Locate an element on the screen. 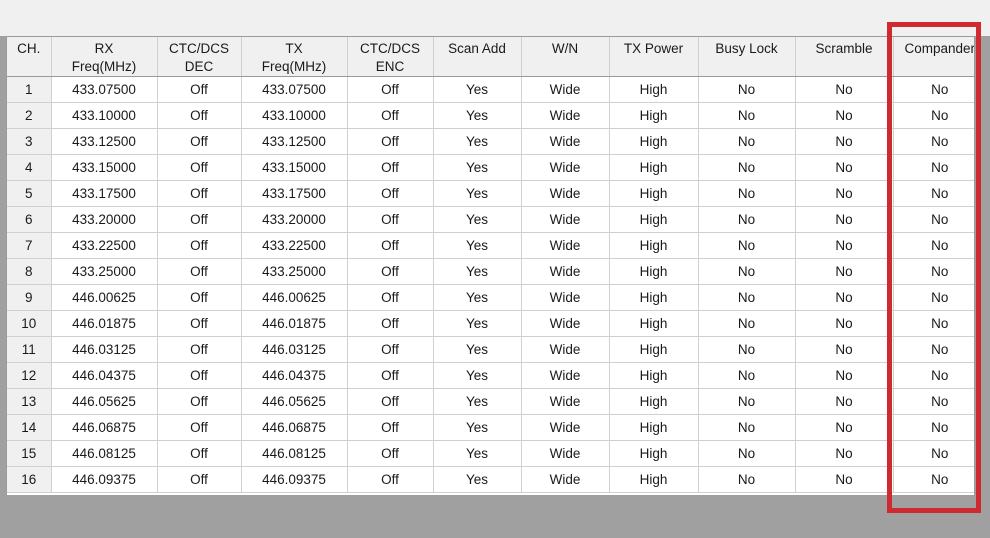 The width and height of the screenshot is (990, 538). column-header-rx_freq: RX Freq(MHz) is located at coordinates (104, 57).